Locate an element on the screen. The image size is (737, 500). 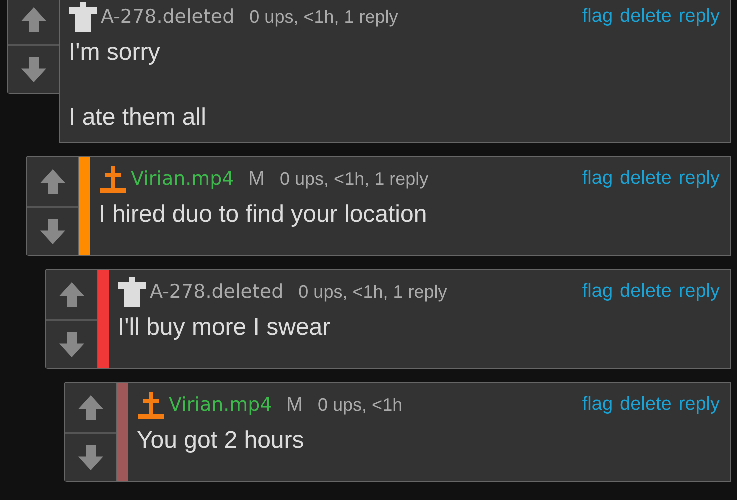
comment-text: You got 2 hours is located at coordinates (221, 441).